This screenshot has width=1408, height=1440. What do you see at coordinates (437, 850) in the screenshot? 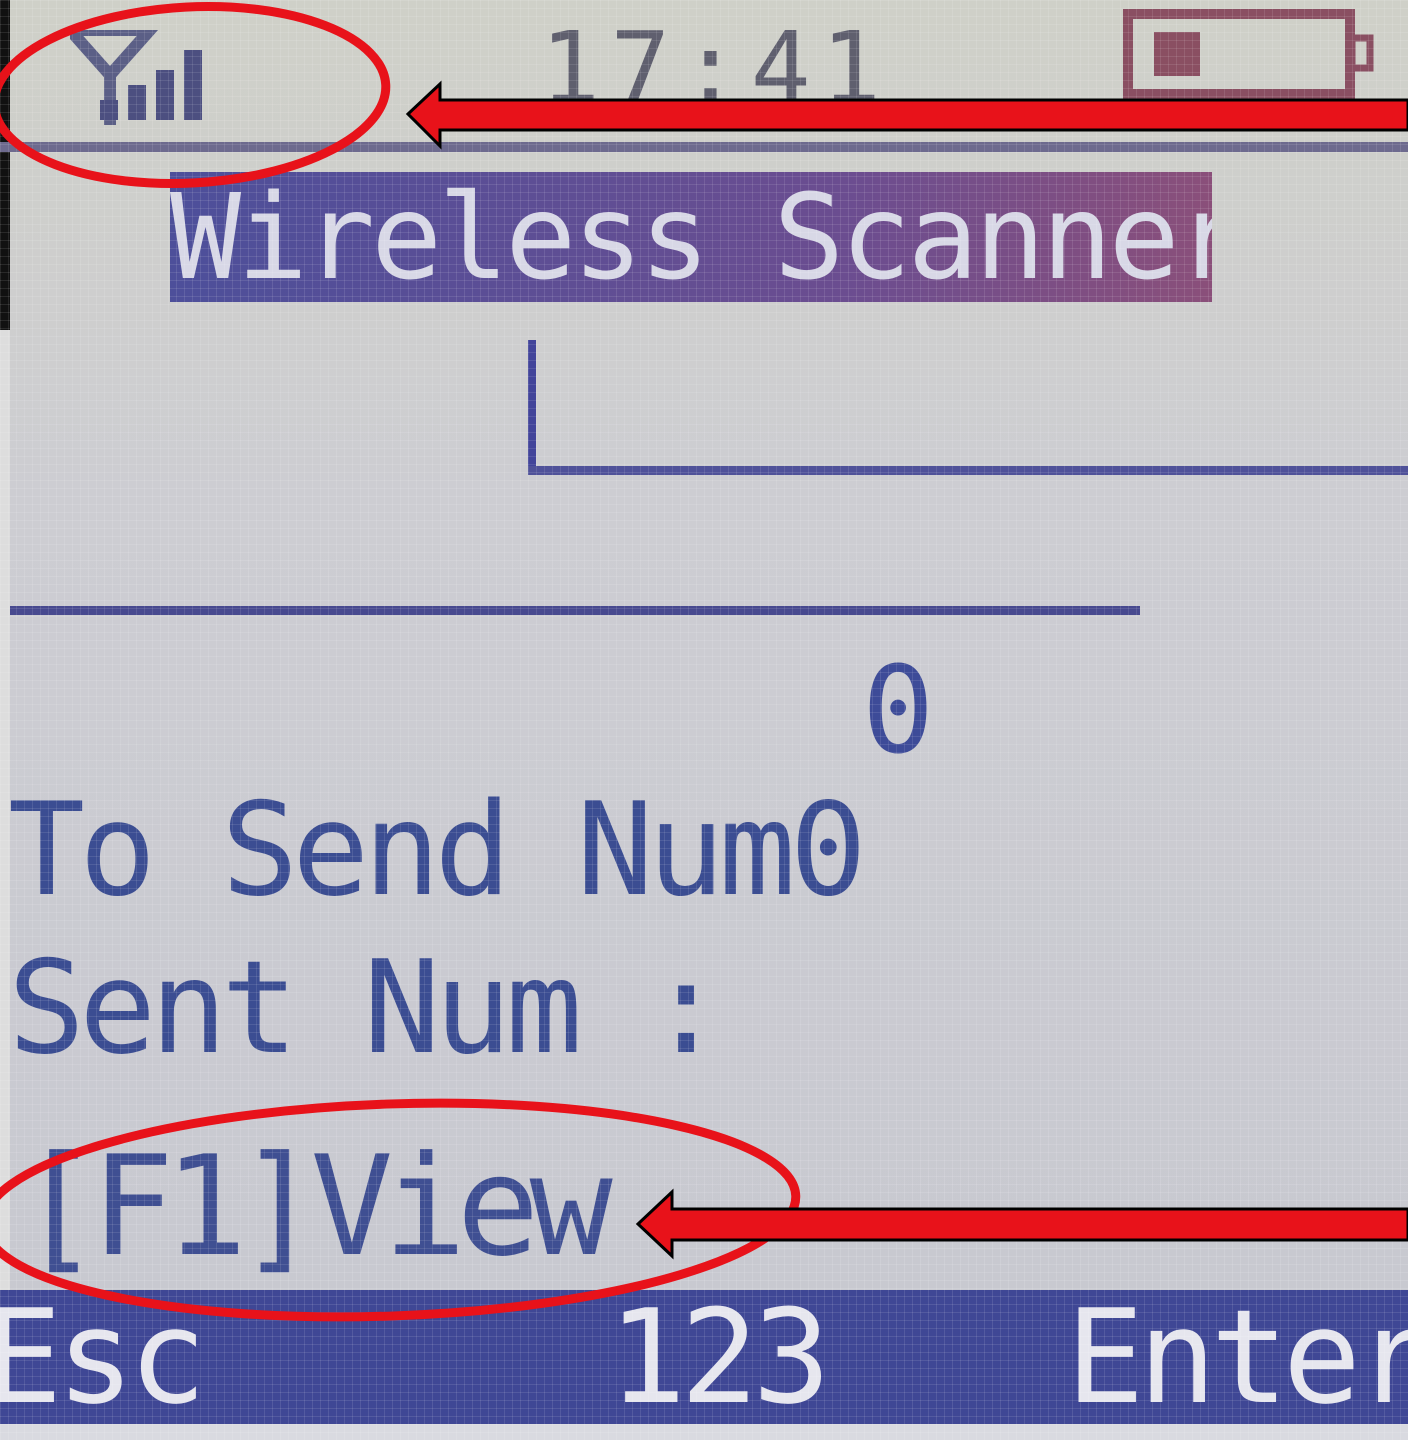
I see `to-send-label: To Send Num0` at bounding box center [437, 850].